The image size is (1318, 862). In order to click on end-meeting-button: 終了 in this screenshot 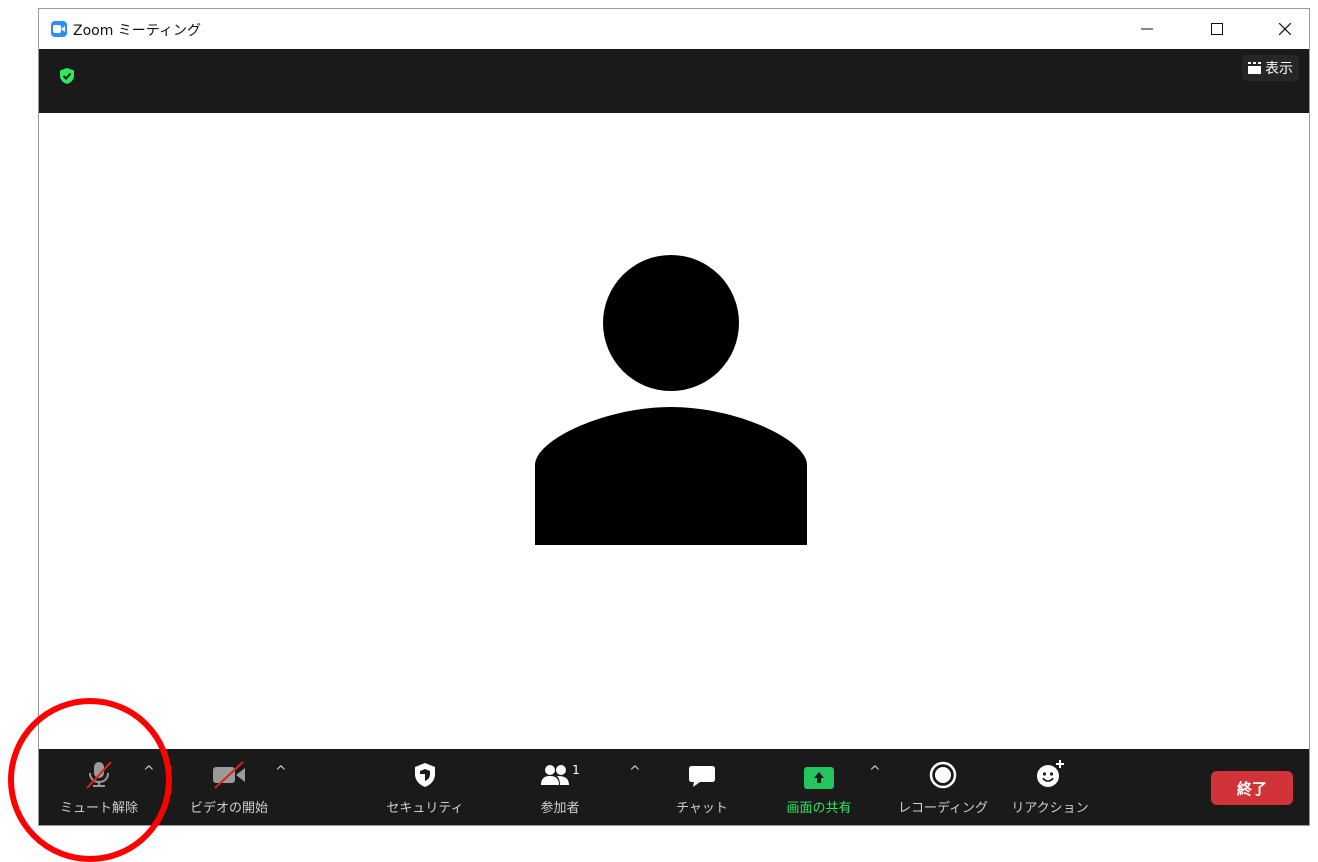, I will do `click(1252, 788)`.